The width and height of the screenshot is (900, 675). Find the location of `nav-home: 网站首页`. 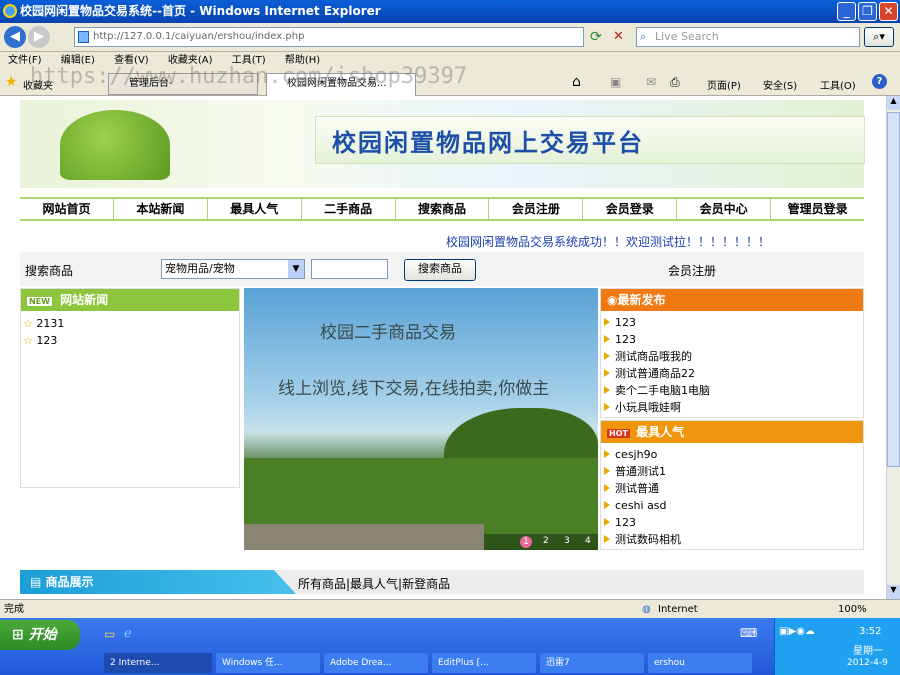

nav-home: 网站首页 is located at coordinates (67, 209).